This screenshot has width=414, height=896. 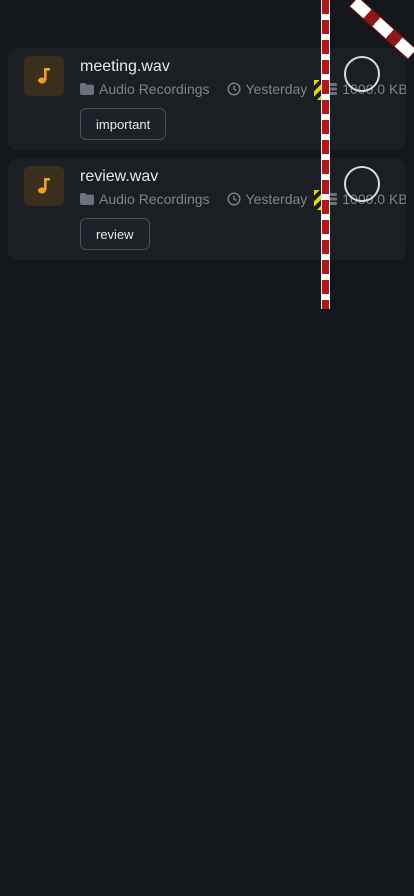 What do you see at coordinates (123, 124) in the screenshot?
I see `tag-chip: important` at bounding box center [123, 124].